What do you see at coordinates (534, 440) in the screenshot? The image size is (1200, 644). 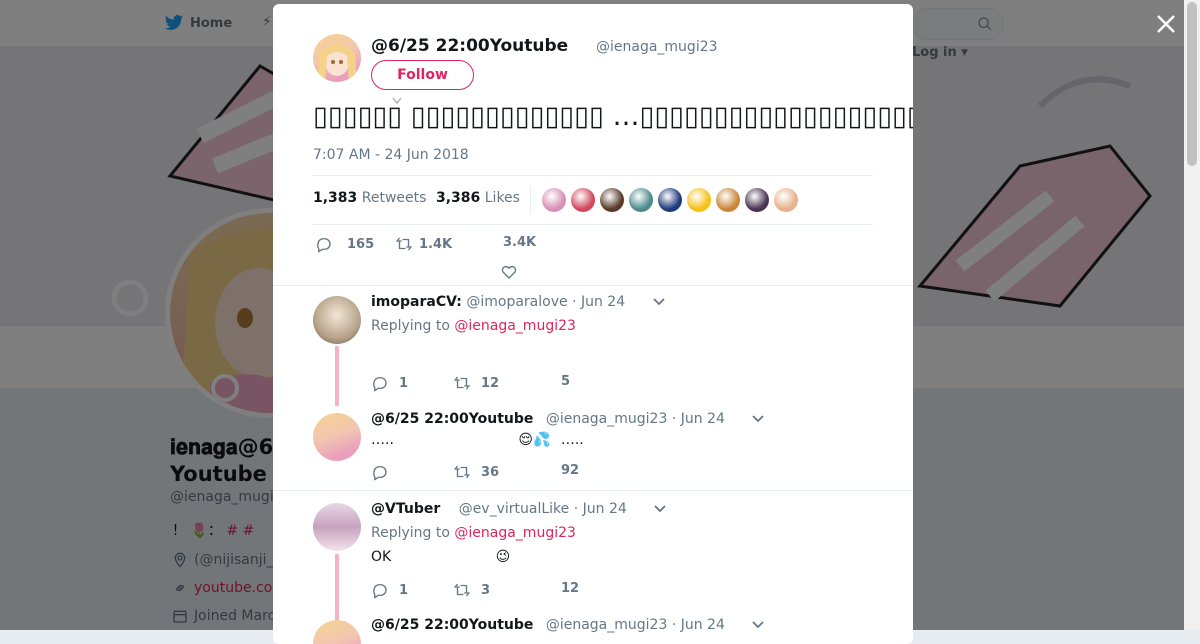 I see `reply-text-emoji: 😌💦` at bounding box center [534, 440].